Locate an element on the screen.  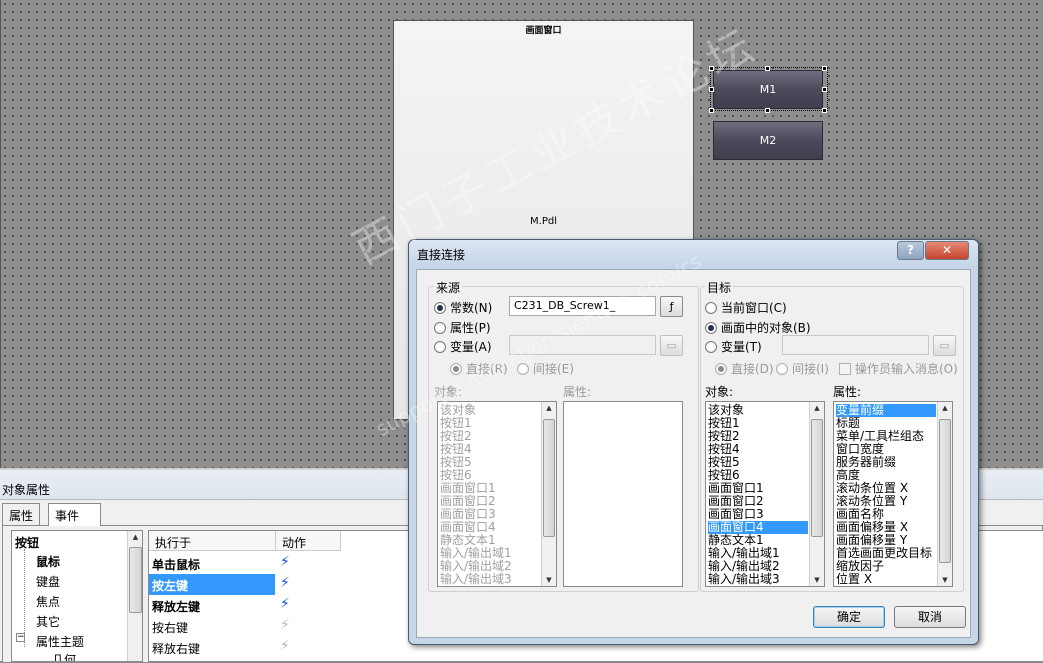
target-object-in-picture-option: 画面中的对象(B) is located at coordinates (758, 327).